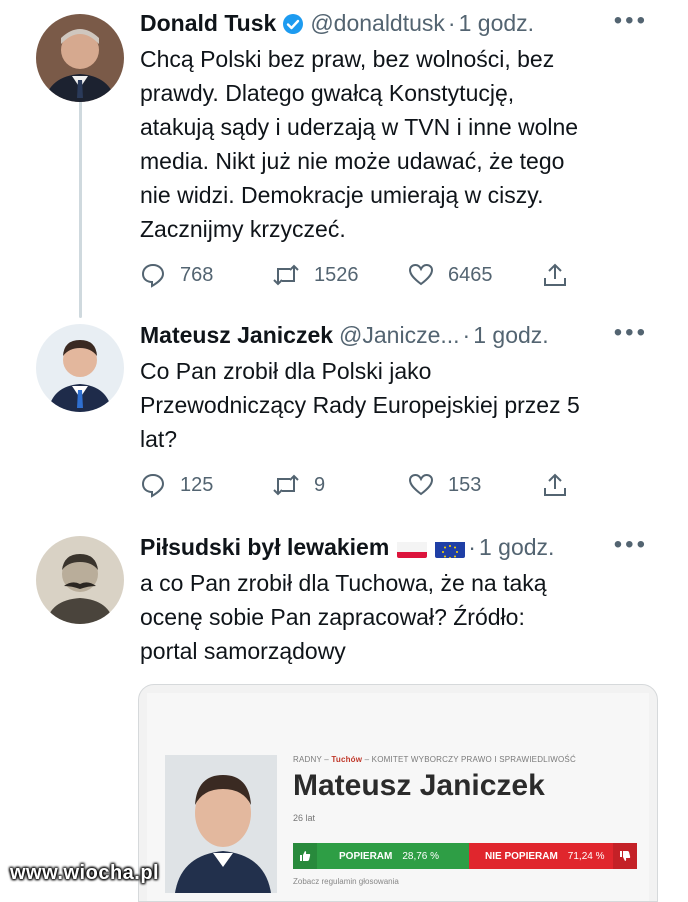  Describe the element at coordinates (80, 368) in the screenshot. I see `avatar-mateusz-janiczek` at that location.